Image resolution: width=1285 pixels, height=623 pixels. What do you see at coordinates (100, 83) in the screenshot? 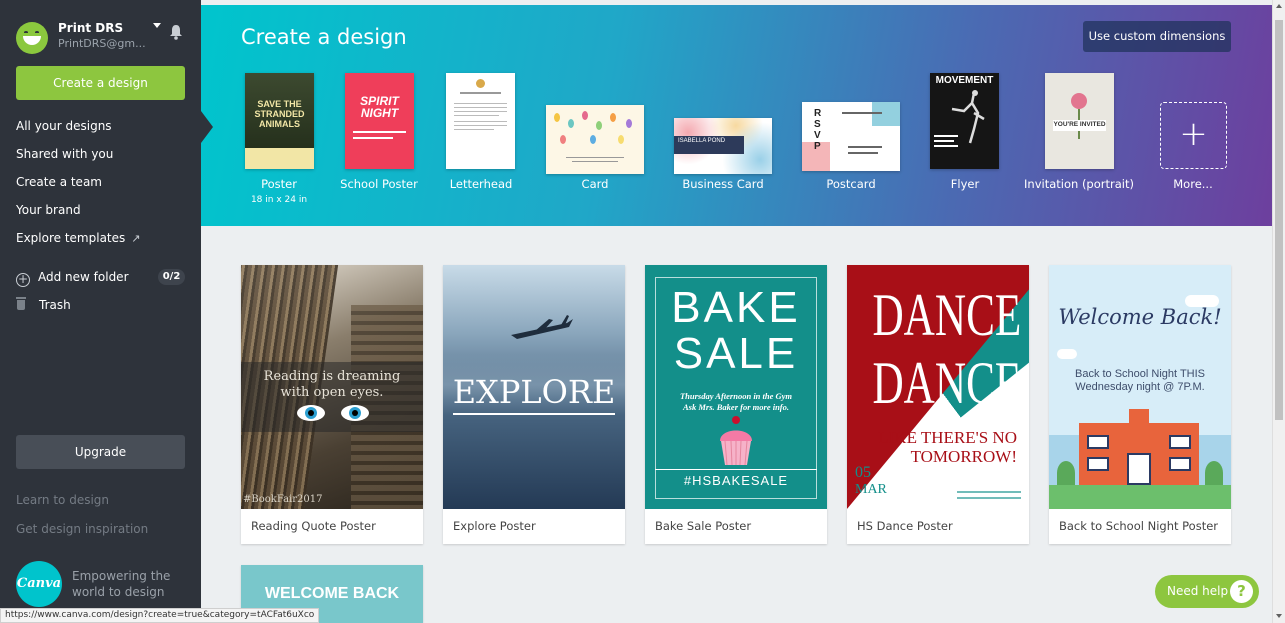
I see `create-design-button: Create a design` at bounding box center [100, 83].